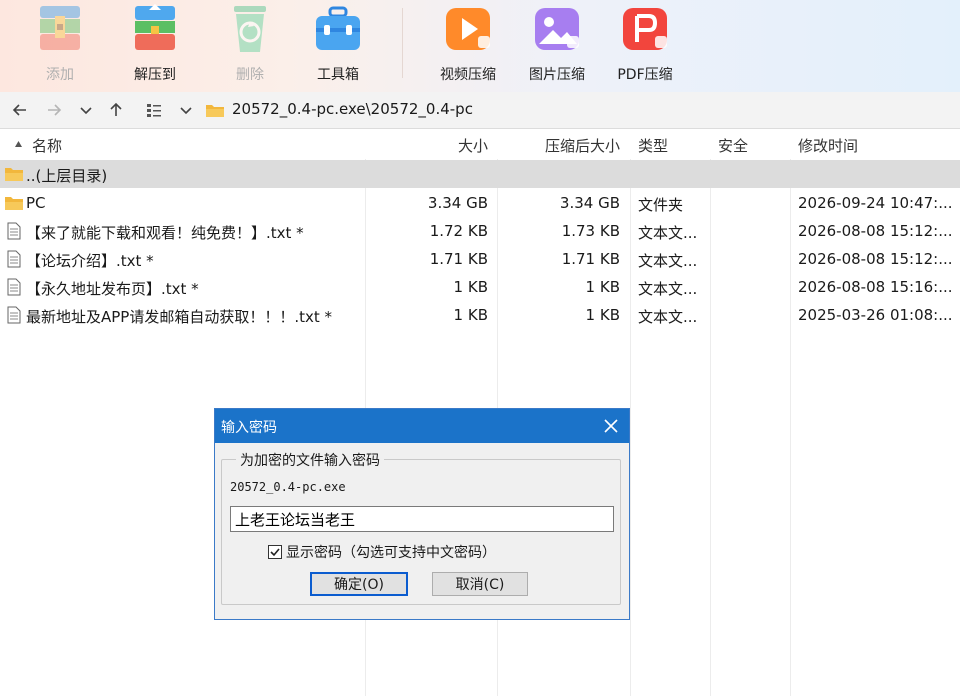  I want to click on show-password-label: 显示密码（勾选可支持中文密码）, so click(391, 553).